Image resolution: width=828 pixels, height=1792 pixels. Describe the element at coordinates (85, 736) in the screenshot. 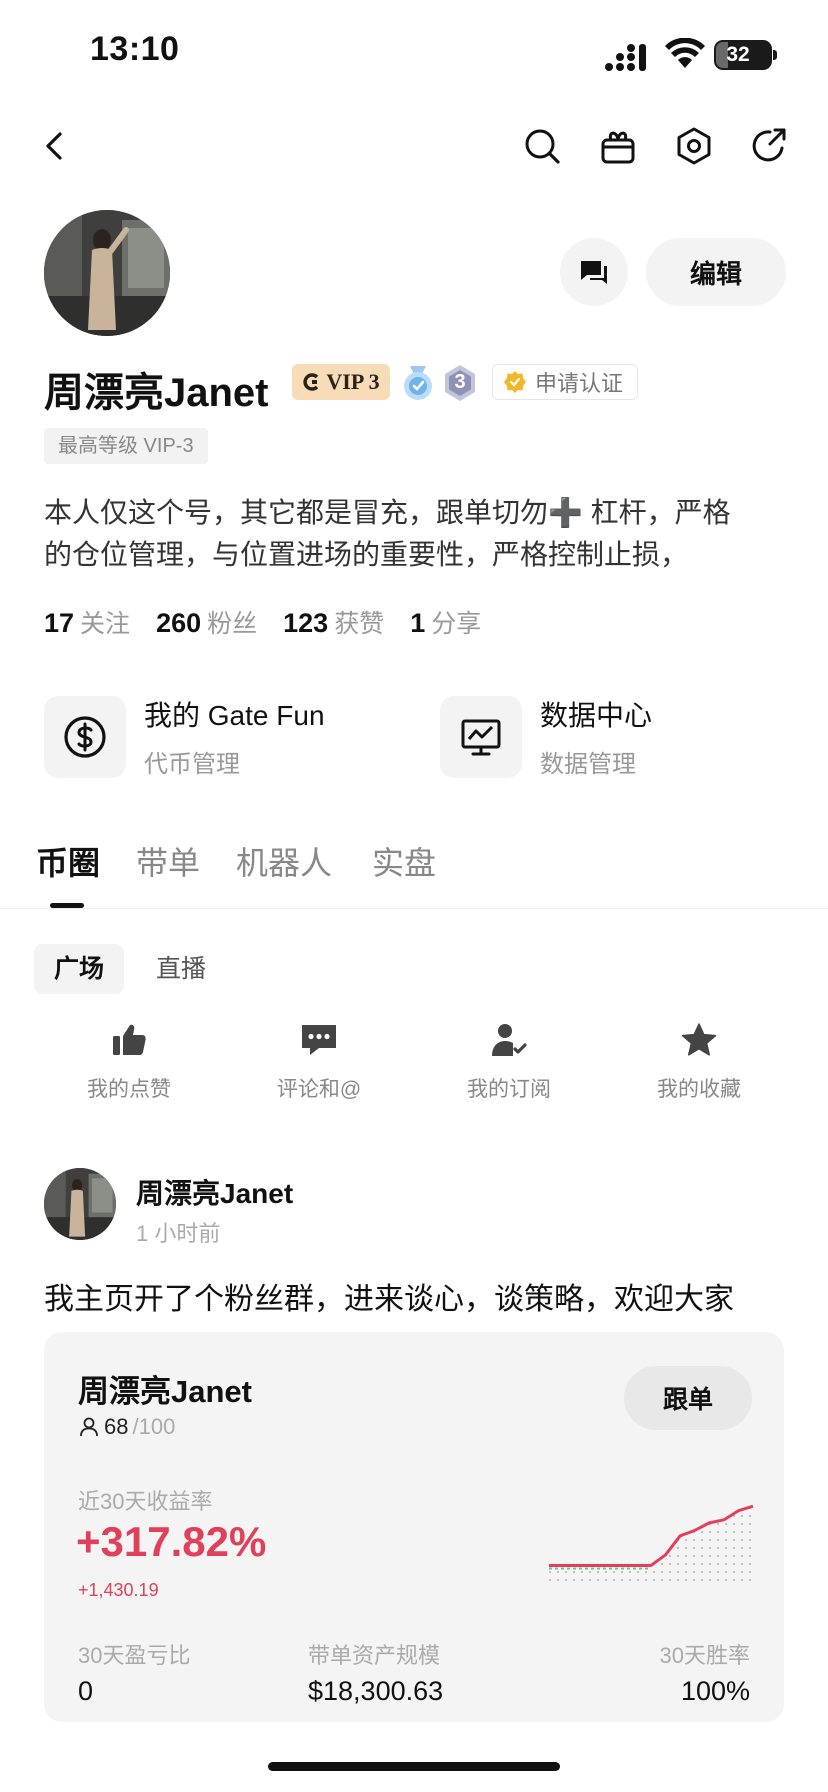

I see `dollar-coin-icon` at that location.